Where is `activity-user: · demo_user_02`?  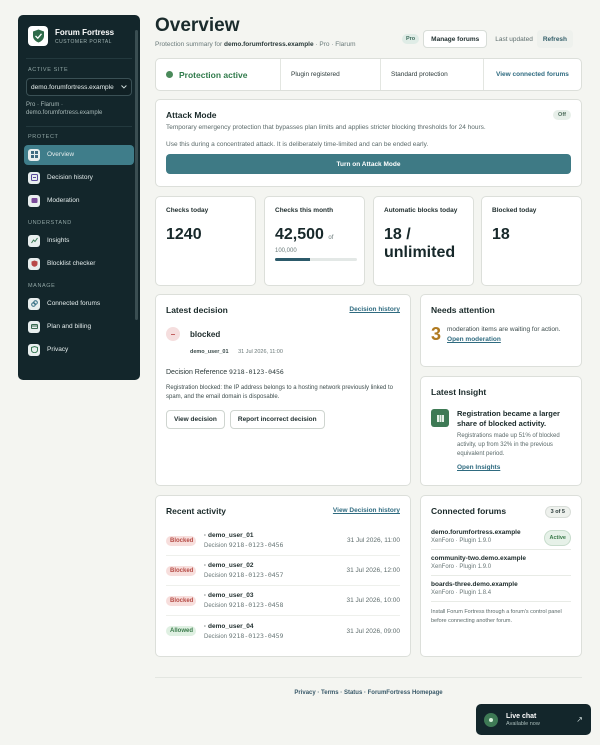
activity-user: · demo_user_02 is located at coordinates (229, 565).